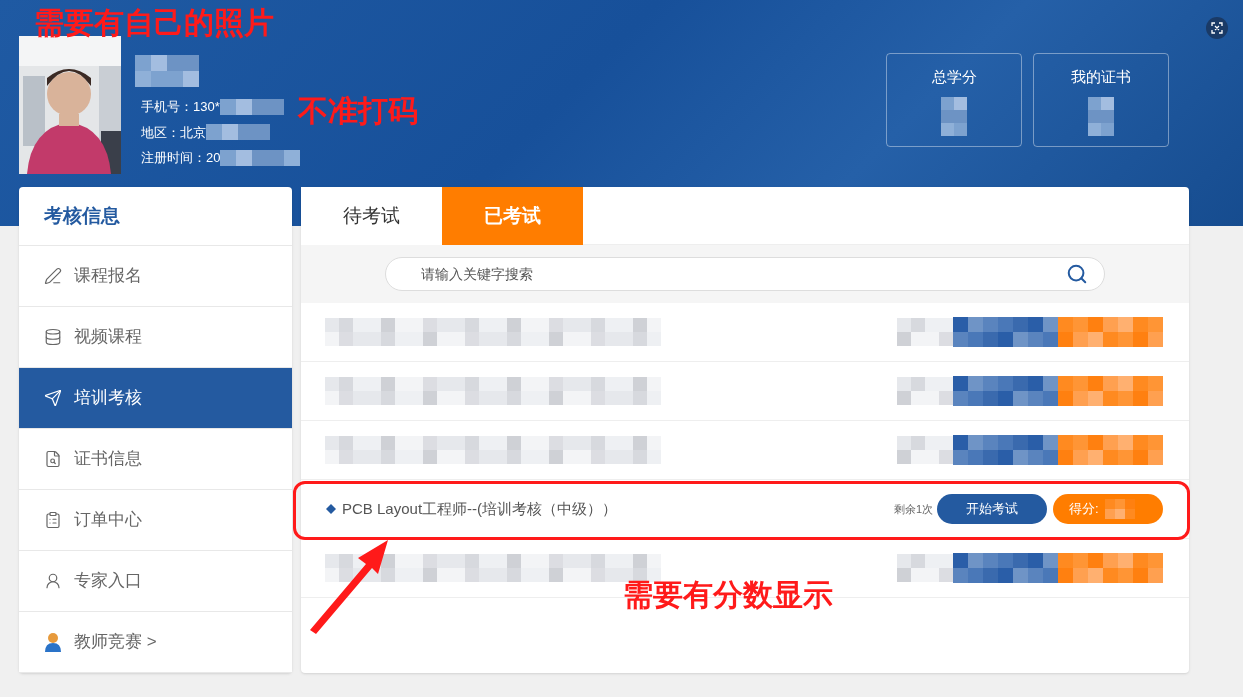 This screenshot has width=1243, height=697. Describe the element at coordinates (155, 276) in the screenshot. I see `sidebar-item: 课程报名` at that location.